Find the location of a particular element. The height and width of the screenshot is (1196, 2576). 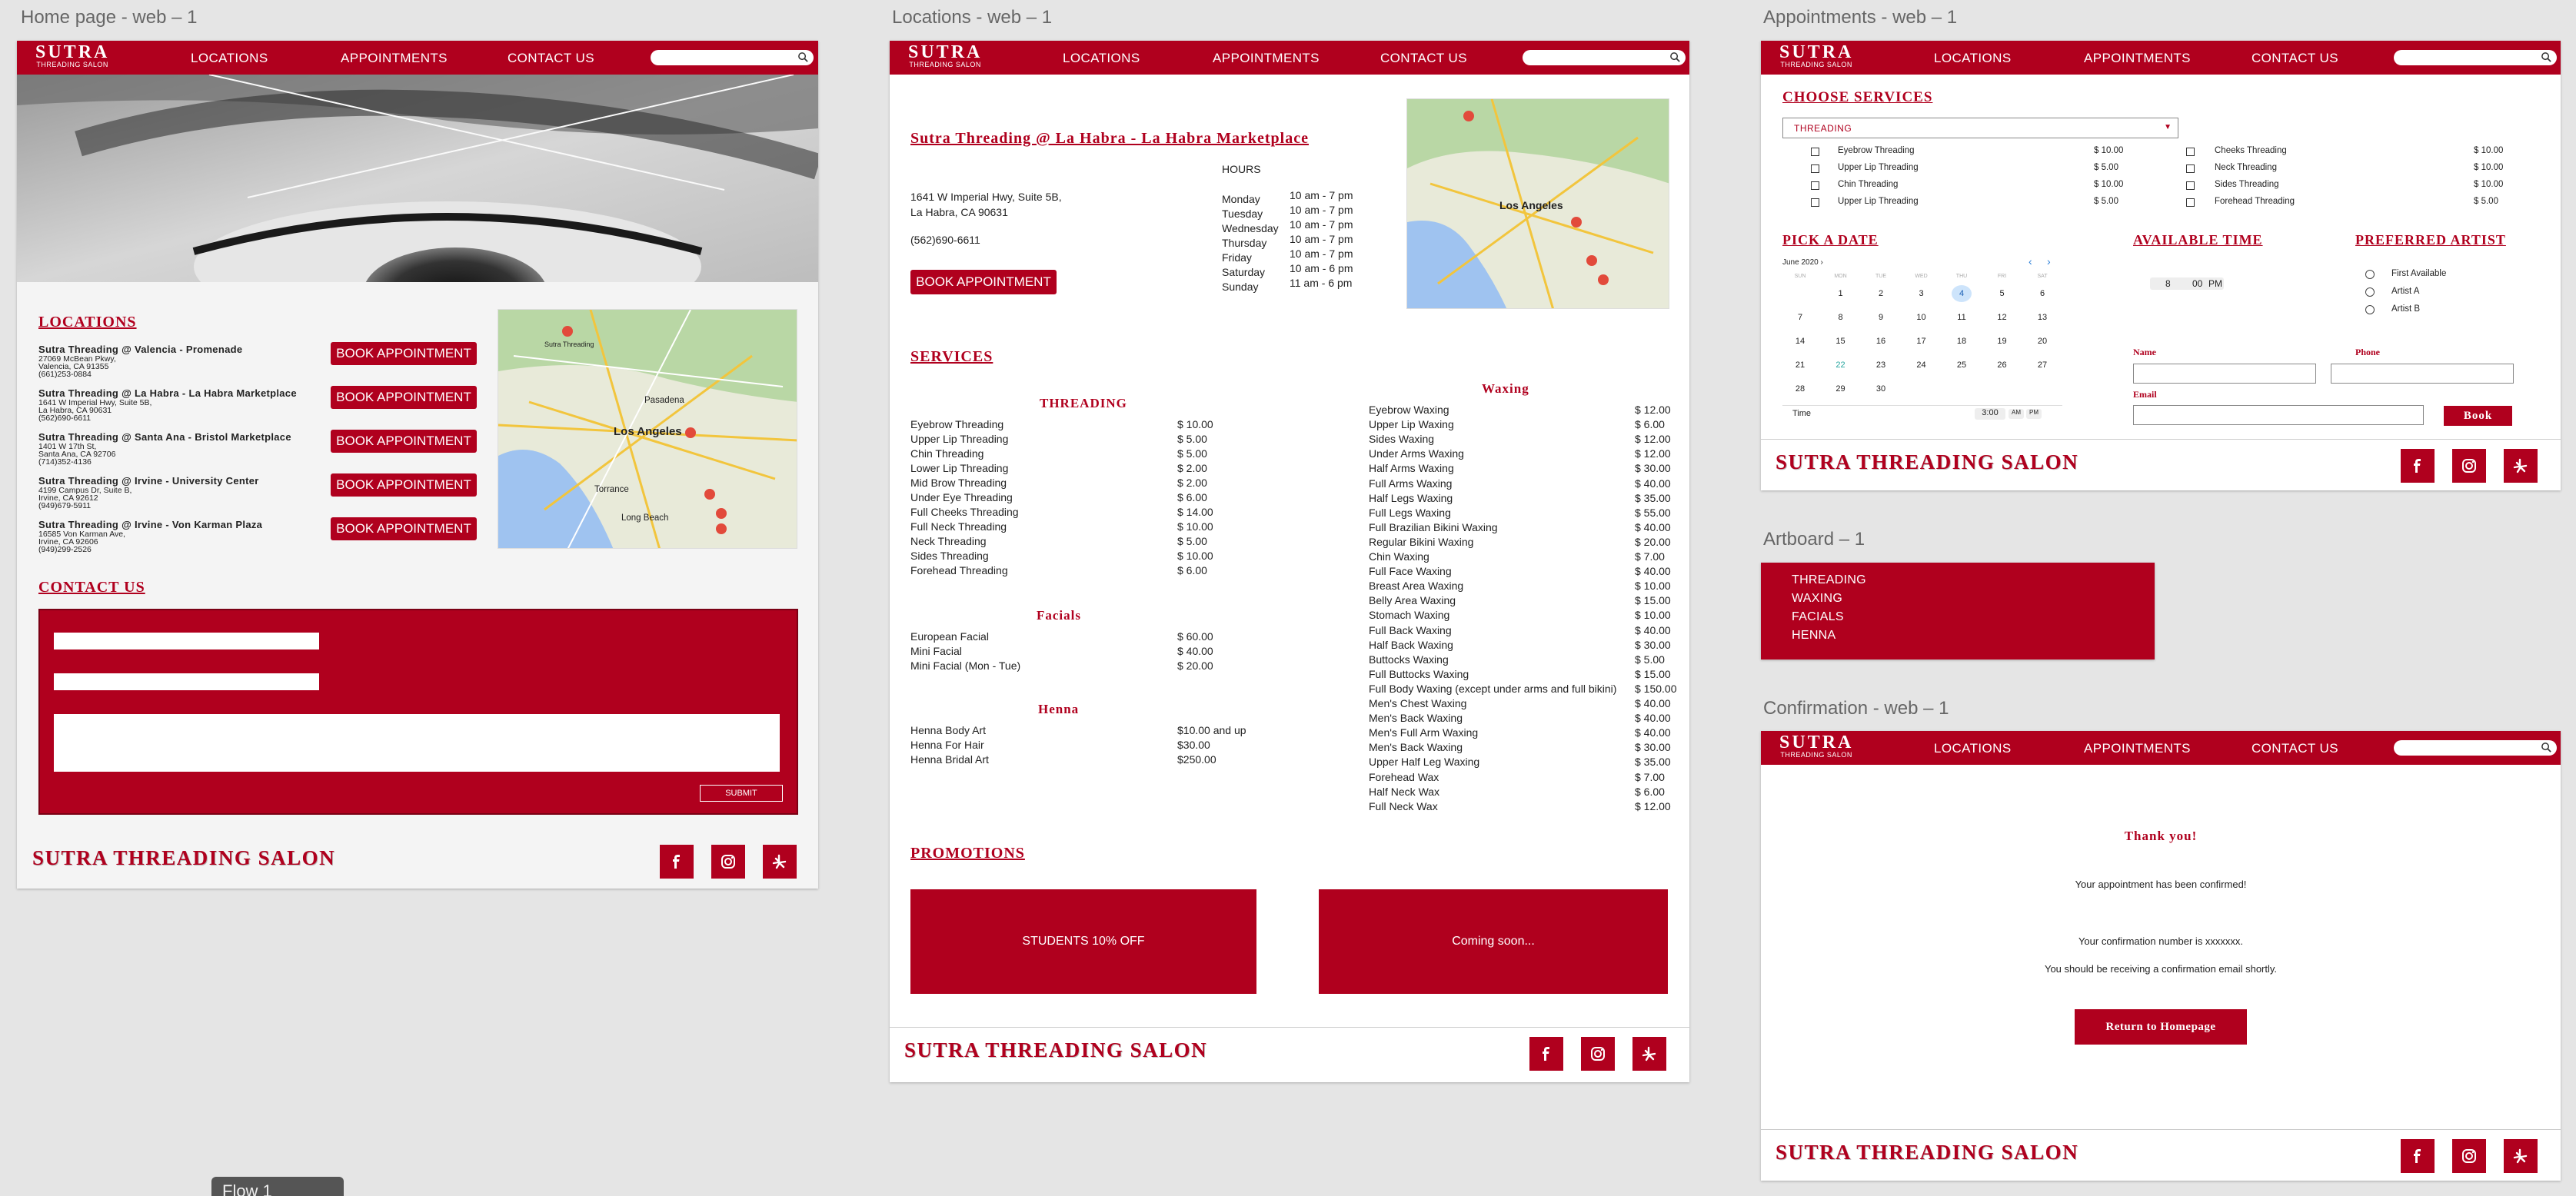

flow-label: Flow 1 is located at coordinates (277, 1186).